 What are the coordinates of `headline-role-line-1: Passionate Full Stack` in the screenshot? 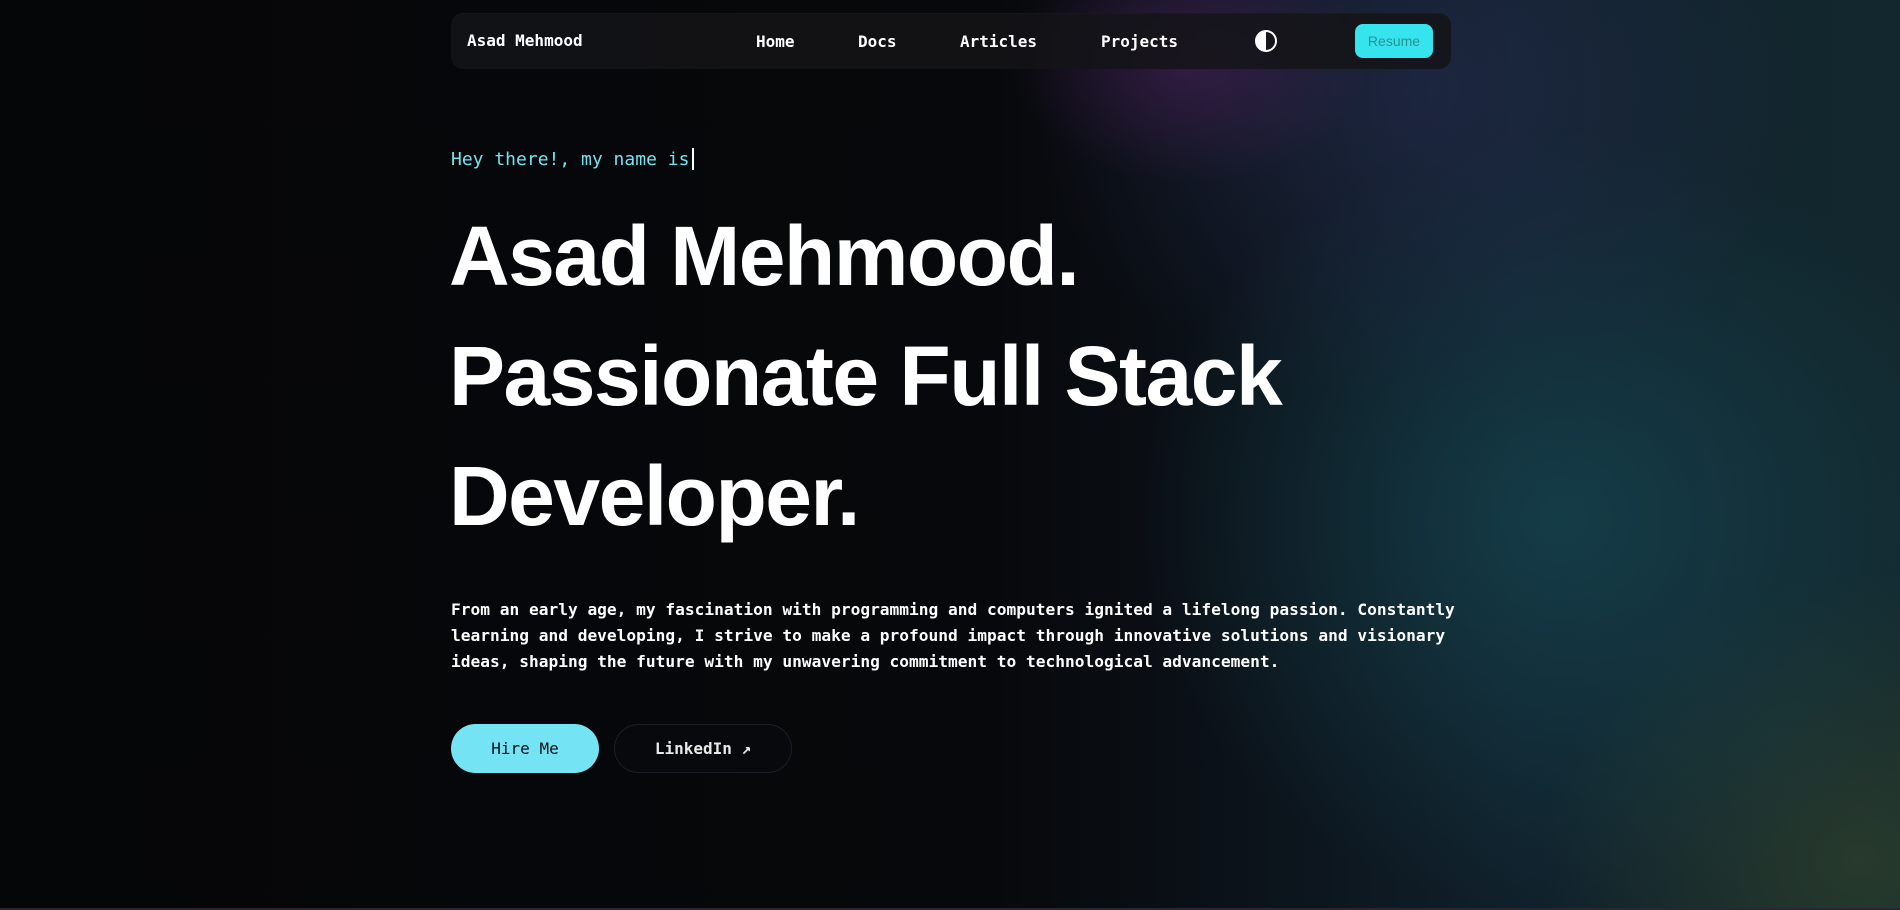 It's located at (866, 376).